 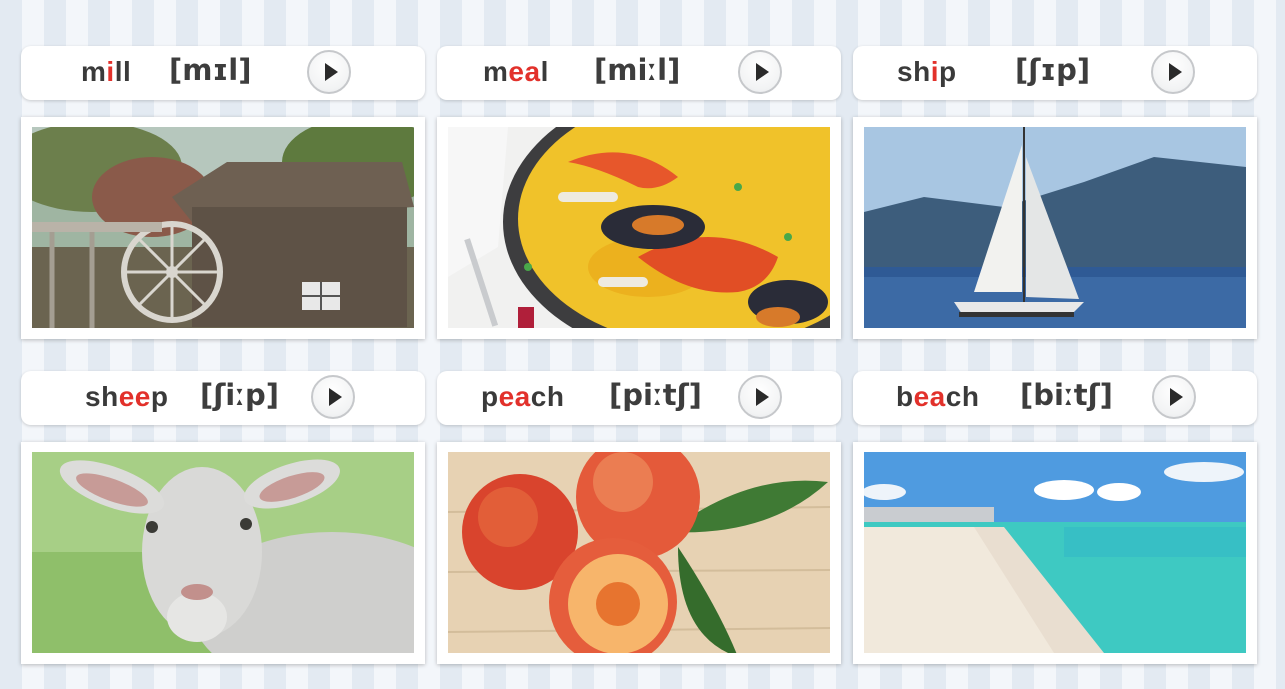 I want to click on word-bar: beach [biːtʃ], so click(x=1055, y=398).